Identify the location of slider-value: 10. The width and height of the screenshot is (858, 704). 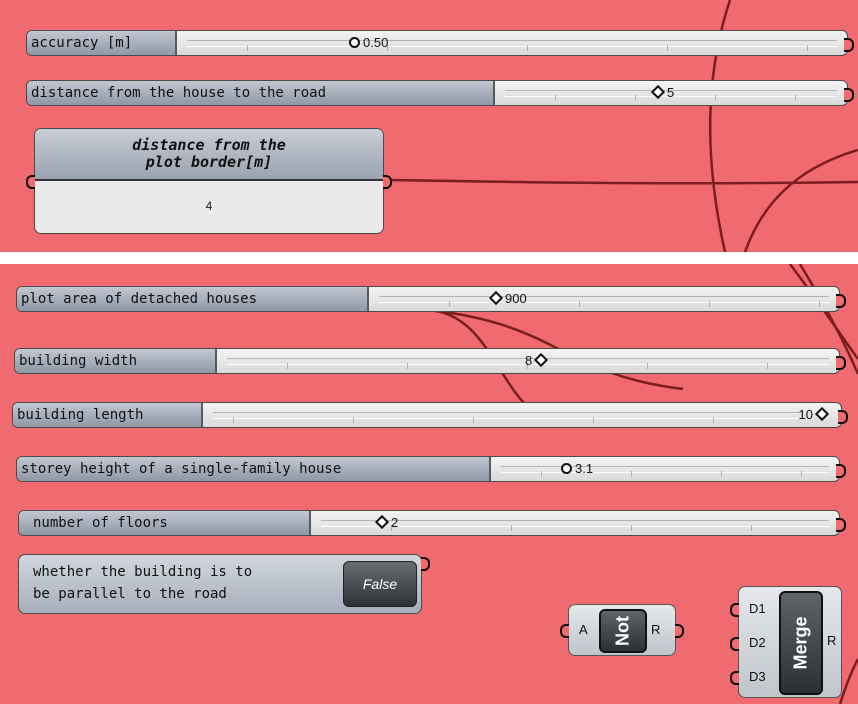
(815, 415).